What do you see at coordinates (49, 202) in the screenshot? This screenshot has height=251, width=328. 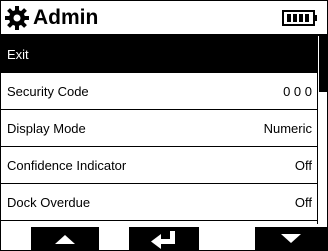 I see `menu-item-label: Dock Overdue` at bounding box center [49, 202].